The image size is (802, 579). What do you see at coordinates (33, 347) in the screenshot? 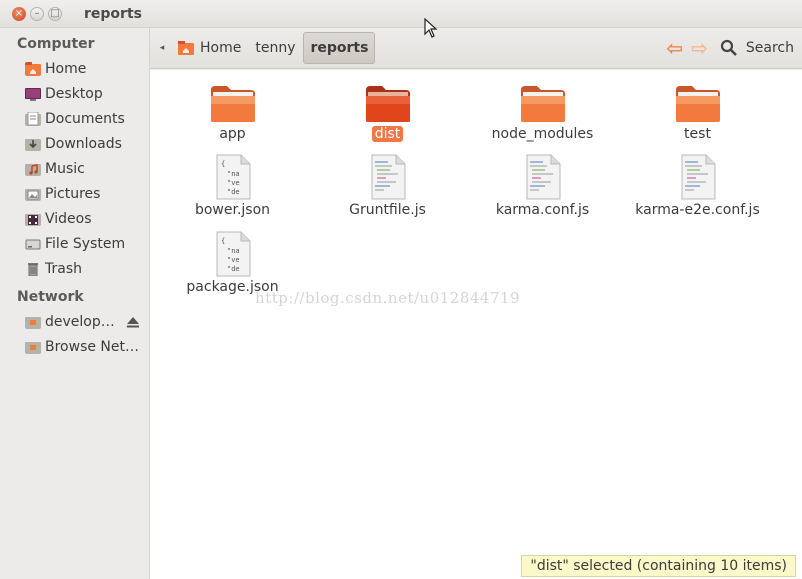
I see `browse-network-icon` at bounding box center [33, 347].